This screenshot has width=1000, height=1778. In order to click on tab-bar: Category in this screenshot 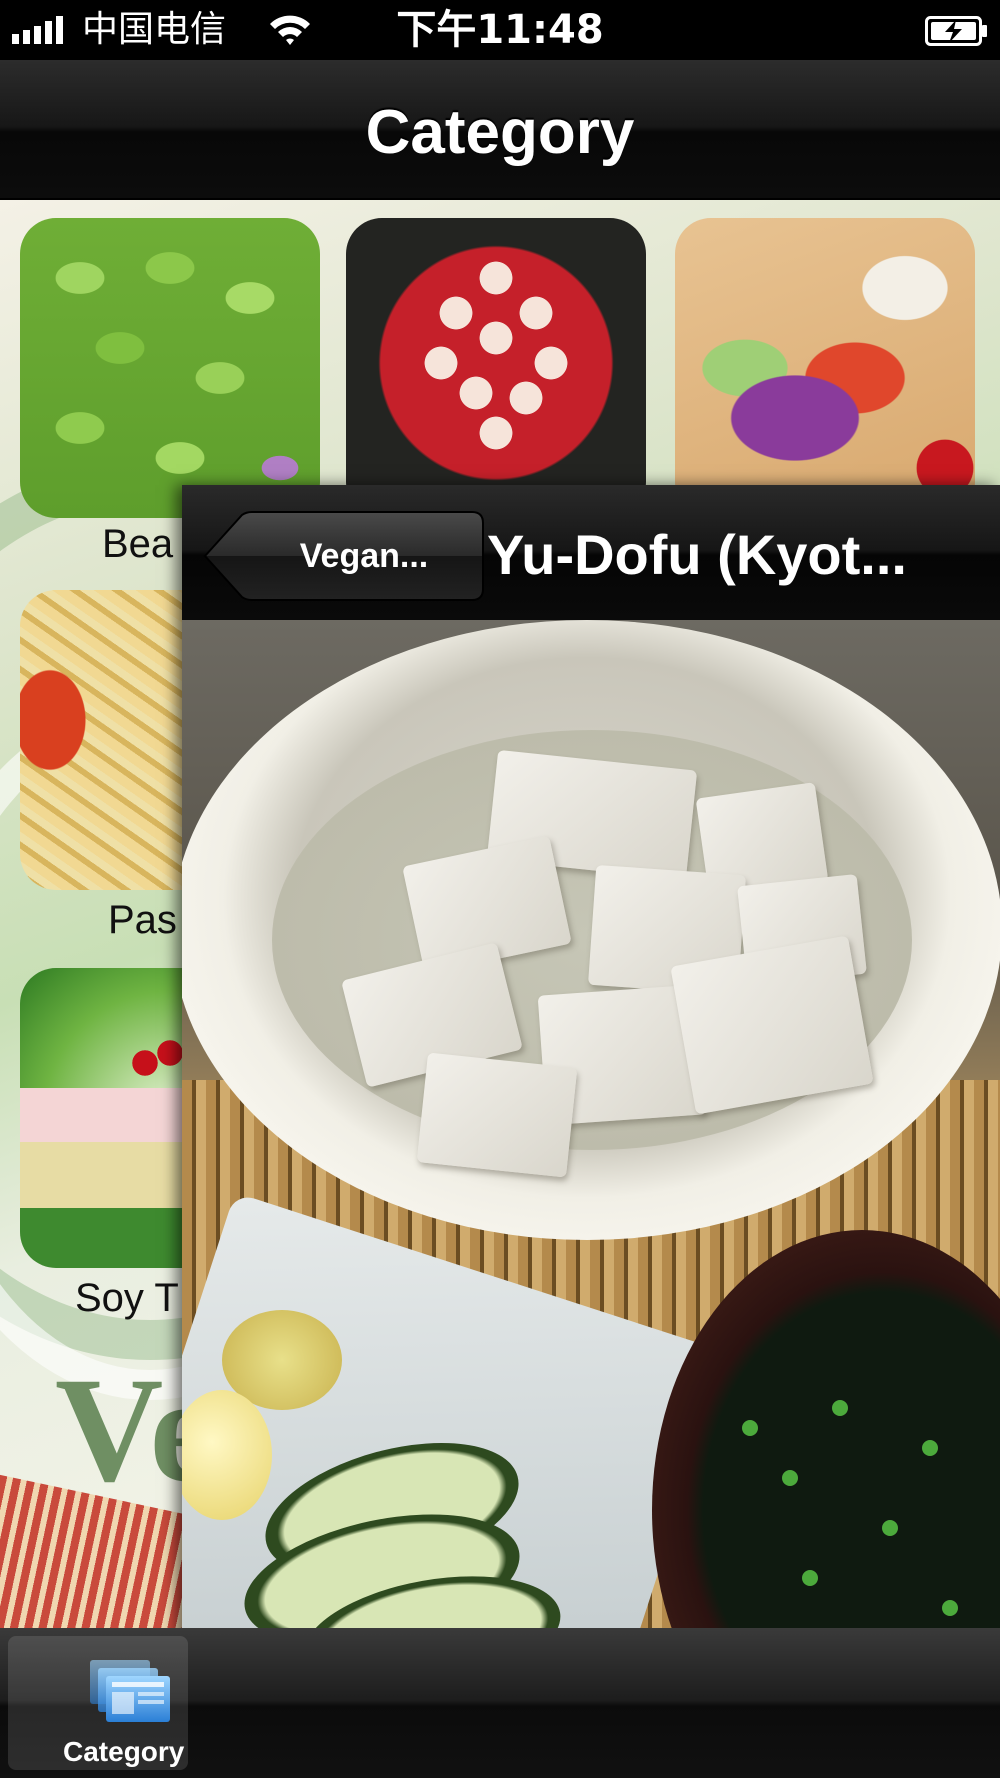, I will do `click(500, 1703)`.